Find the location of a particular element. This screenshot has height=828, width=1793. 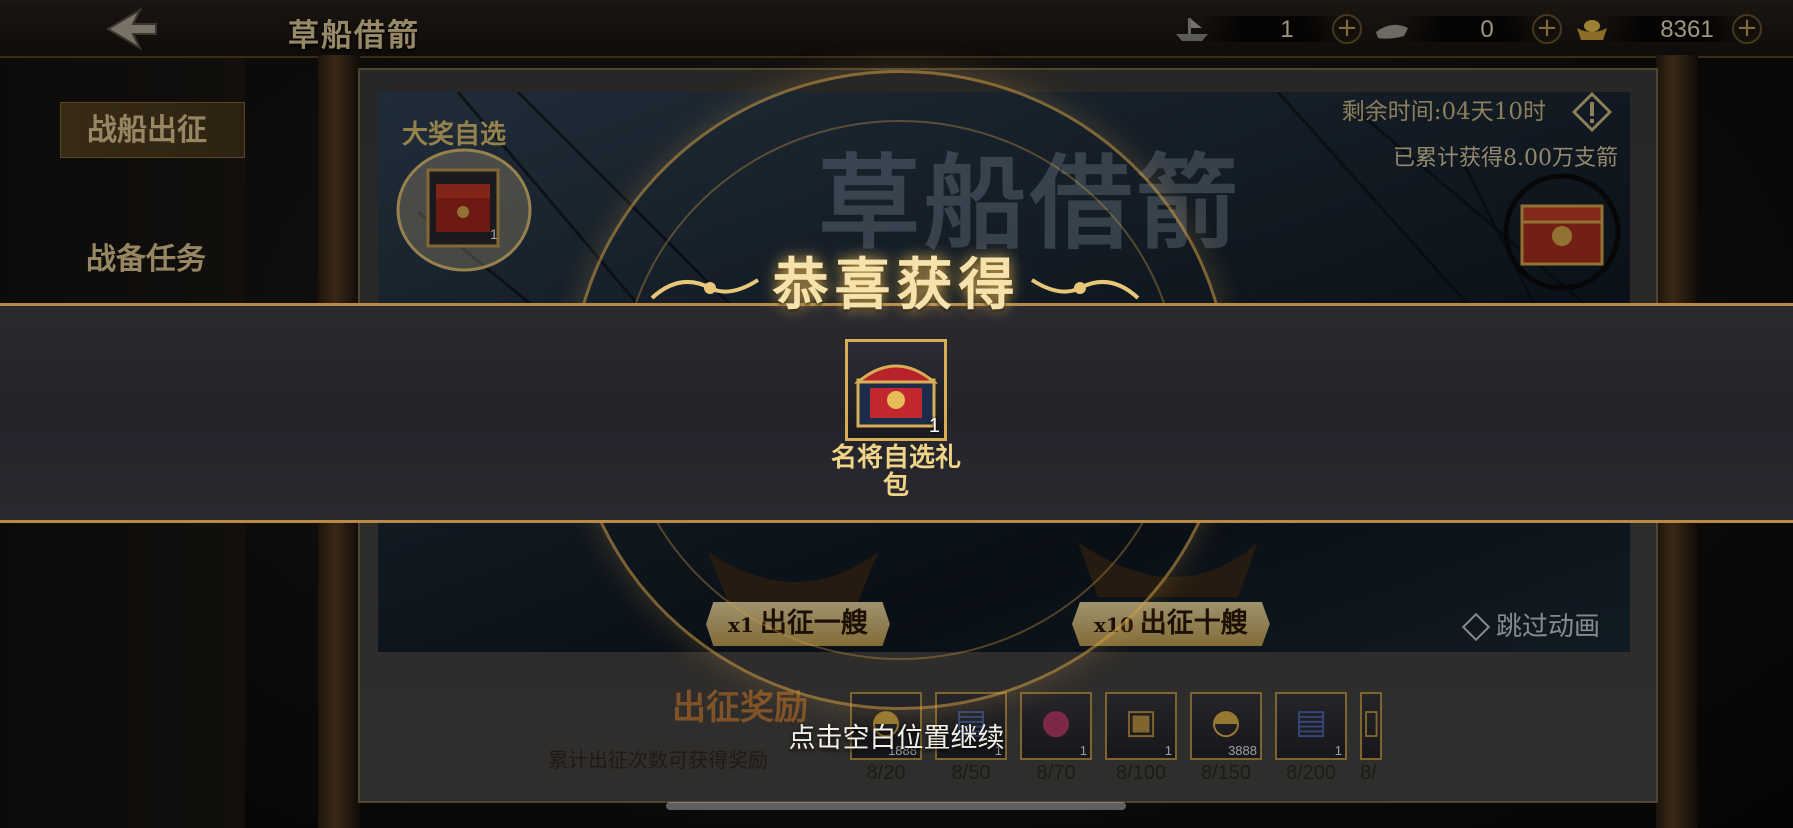

continue-hint: 点击空白位置继续 is located at coordinates (896, 735).